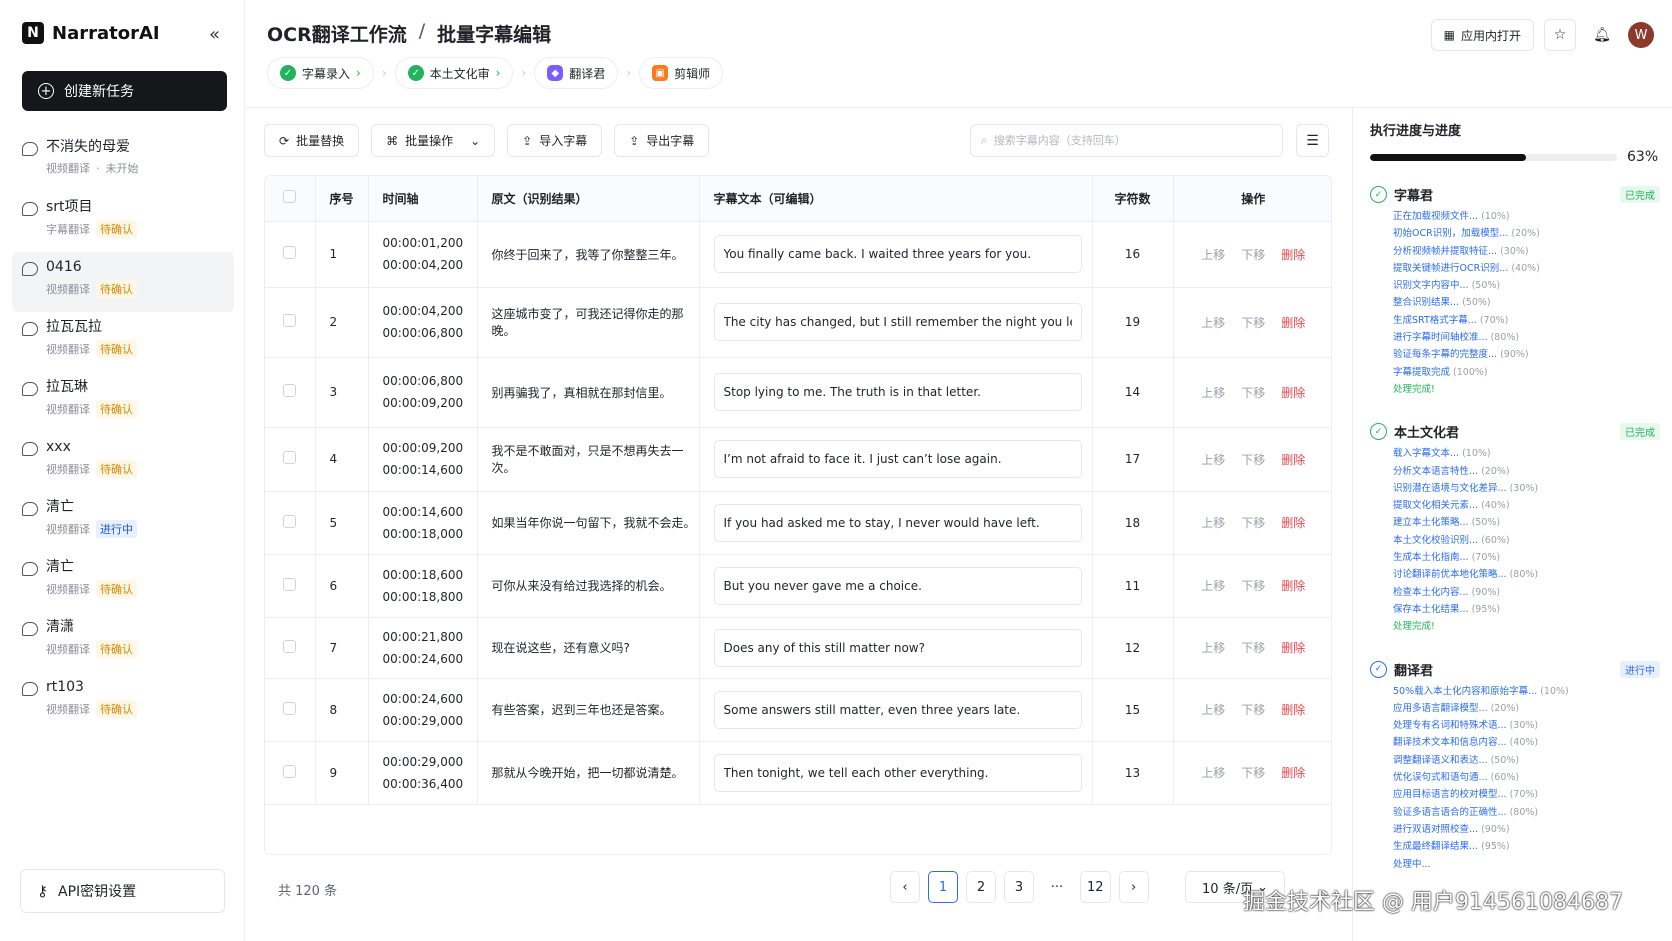  What do you see at coordinates (214, 34) in the screenshot?
I see `collapse-sidebar-icon: «` at bounding box center [214, 34].